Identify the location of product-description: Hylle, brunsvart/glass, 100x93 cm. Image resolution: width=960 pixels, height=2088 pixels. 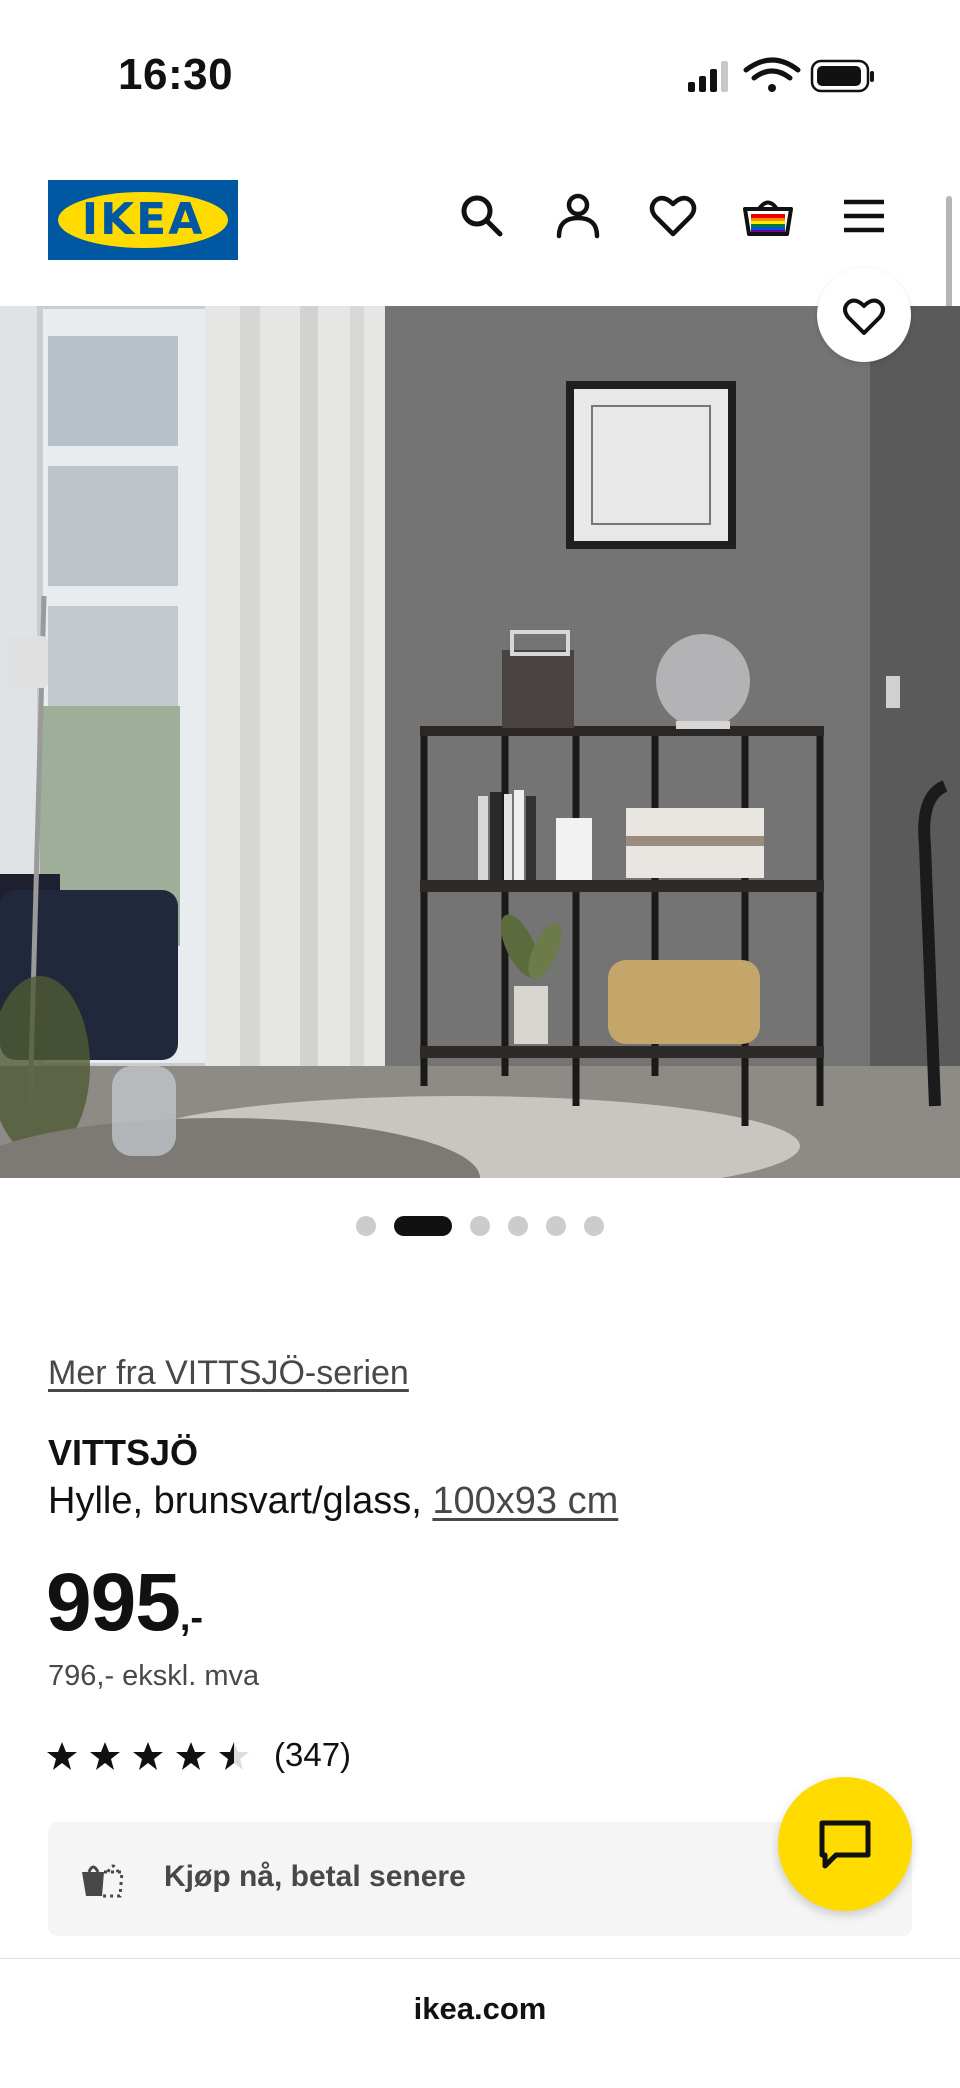
(333, 1501).